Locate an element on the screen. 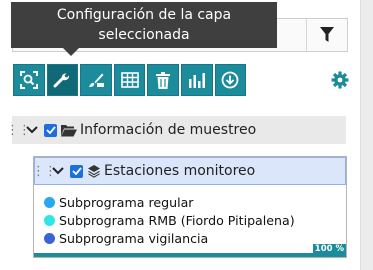 The image size is (373, 270). filter-button is located at coordinates (326, 35).